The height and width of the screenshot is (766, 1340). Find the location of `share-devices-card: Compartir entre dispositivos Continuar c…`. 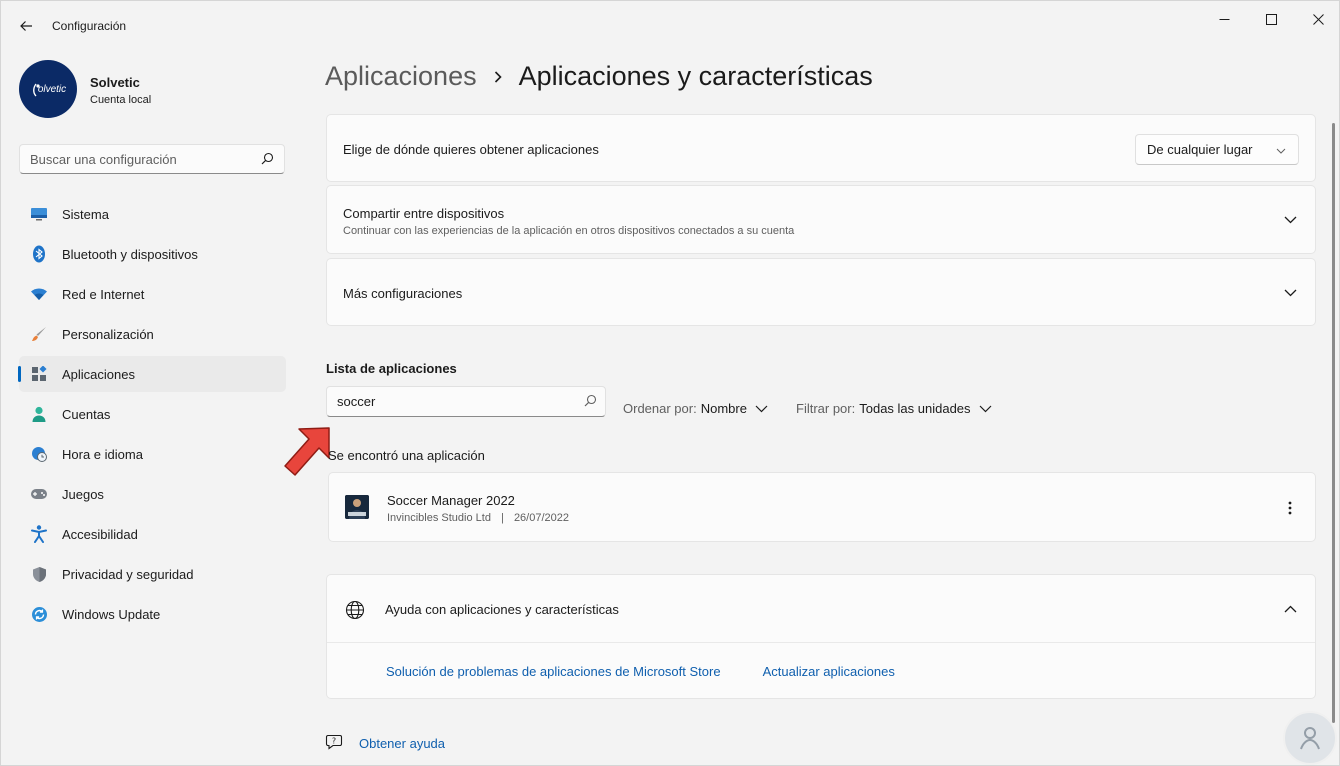

share-devices-card: Compartir entre dispositivos Continuar c… is located at coordinates (821, 219).